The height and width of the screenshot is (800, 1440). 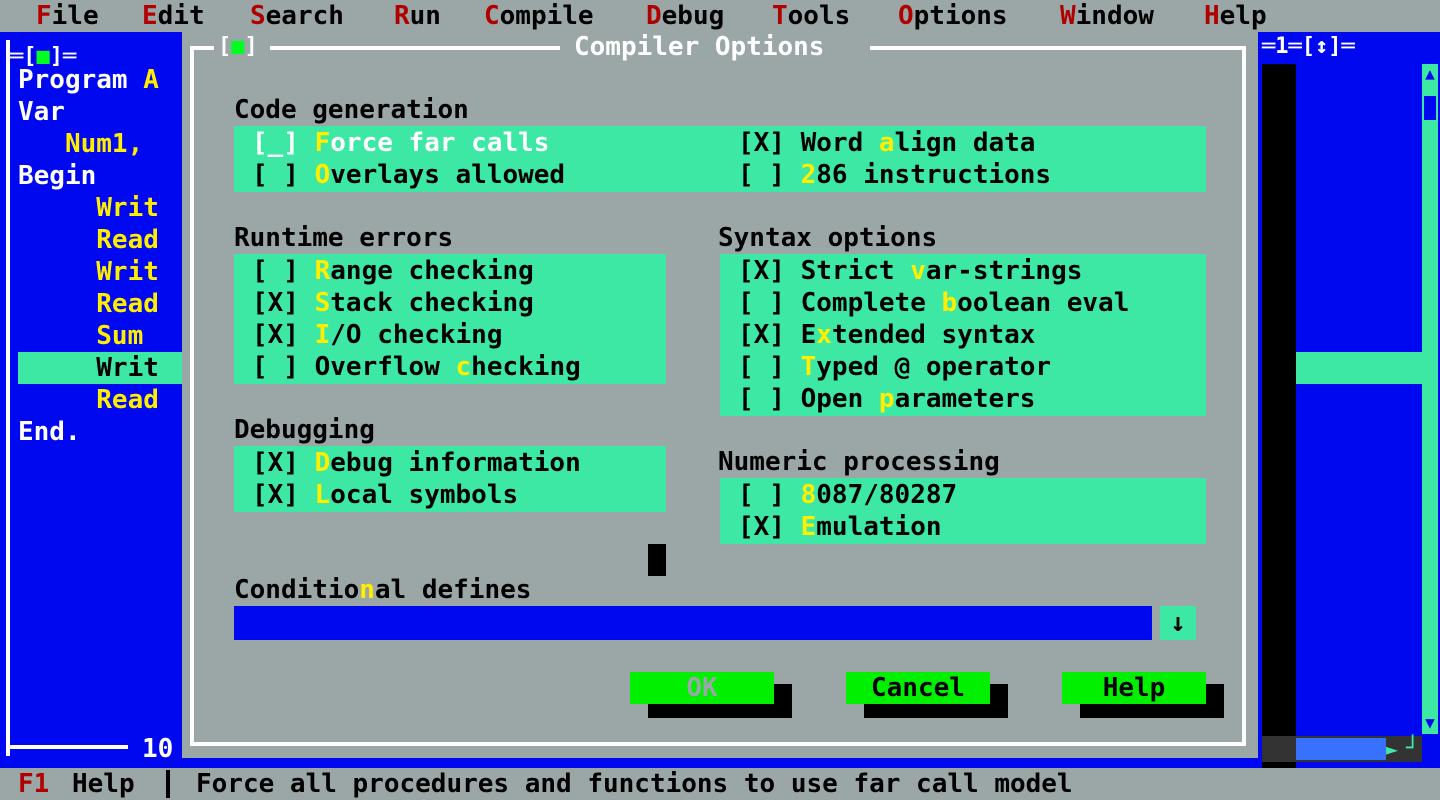 What do you see at coordinates (1178, 623) in the screenshot?
I see `history-down-arrow-icon: ↓` at bounding box center [1178, 623].